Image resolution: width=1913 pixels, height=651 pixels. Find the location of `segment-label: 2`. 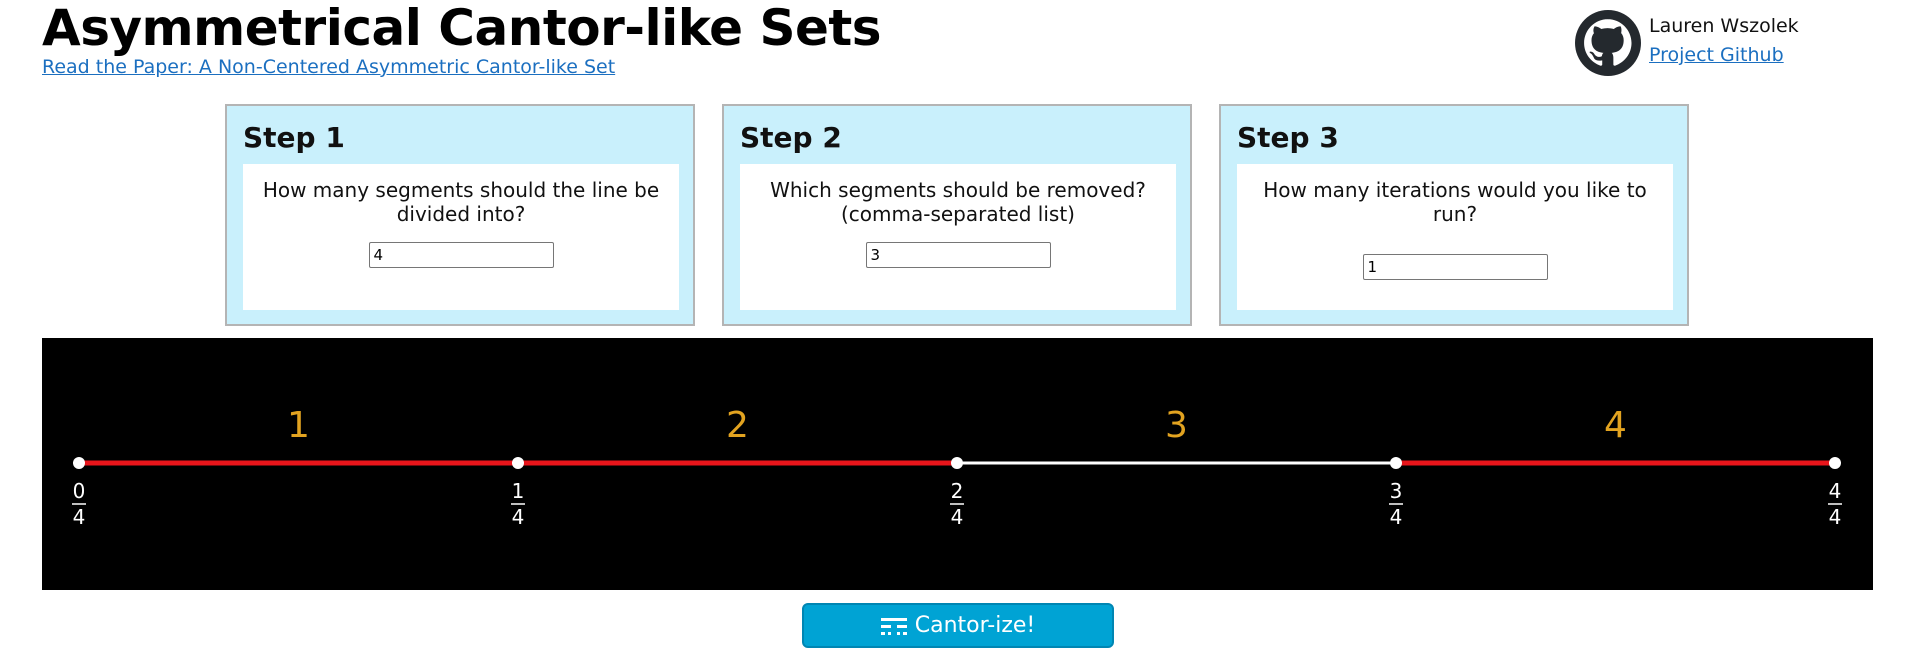

segment-label: 2 is located at coordinates (737, 425).